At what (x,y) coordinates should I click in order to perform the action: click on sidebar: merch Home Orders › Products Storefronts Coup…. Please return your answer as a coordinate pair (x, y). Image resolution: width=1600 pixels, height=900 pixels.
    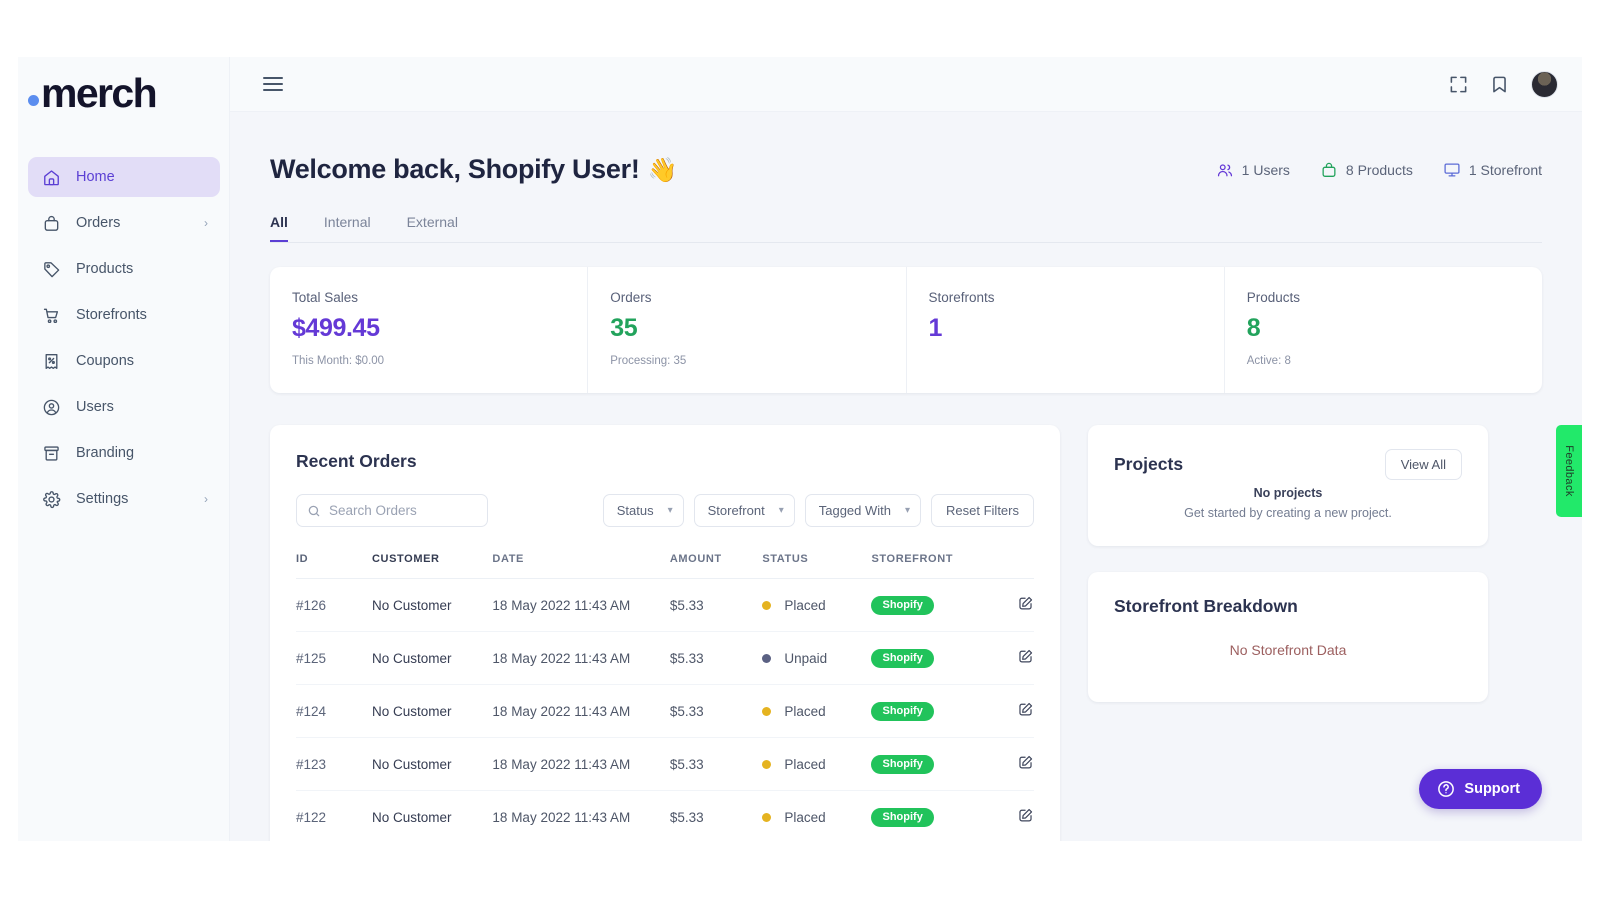
    Looking at the image, I should click on (124, 449).